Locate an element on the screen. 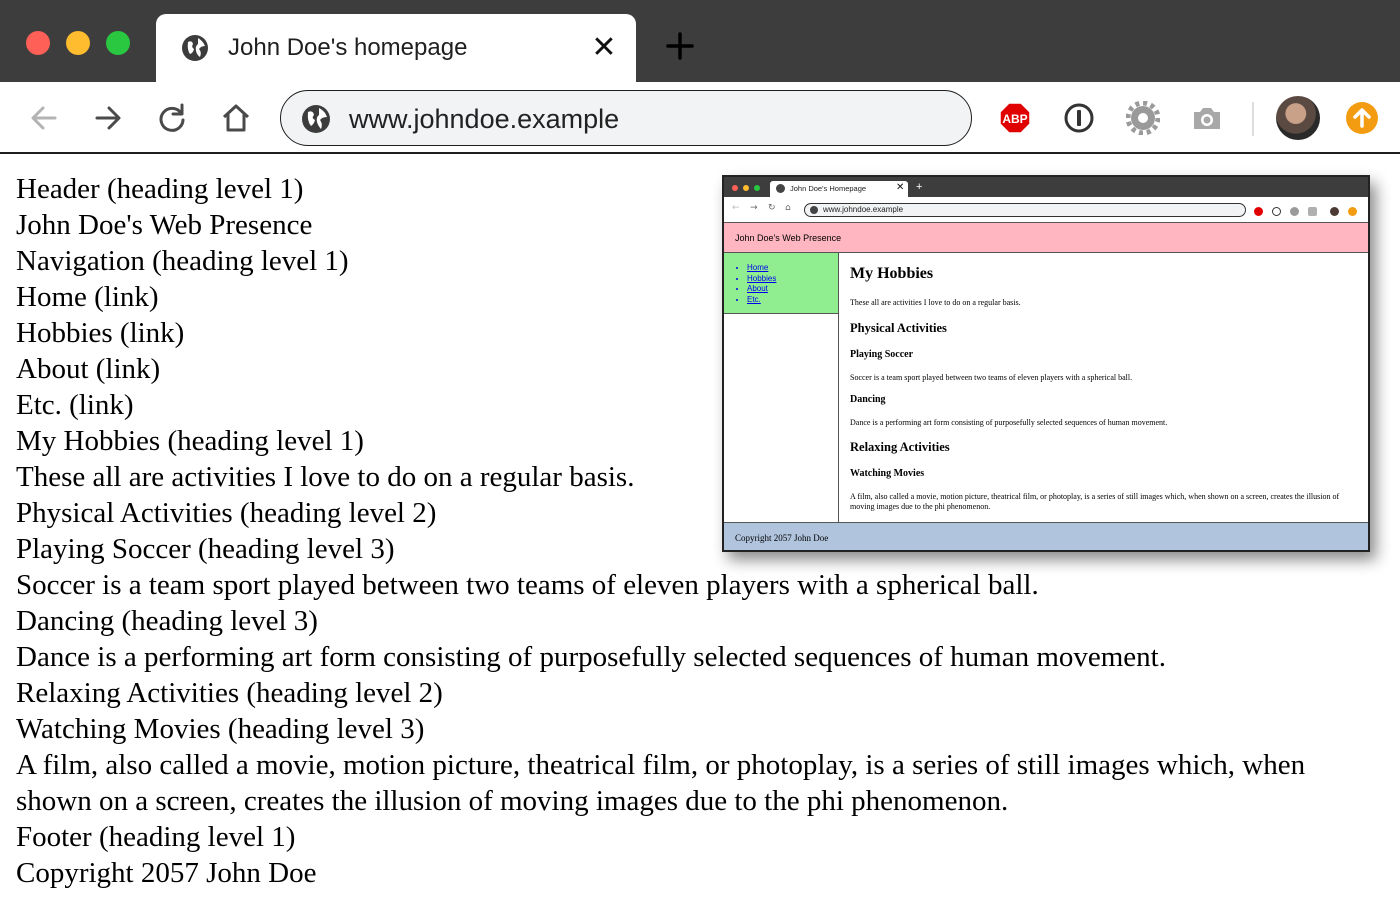  browser-titlebar: John Doe's homepage ✕ is located at coordinates (700, 41).